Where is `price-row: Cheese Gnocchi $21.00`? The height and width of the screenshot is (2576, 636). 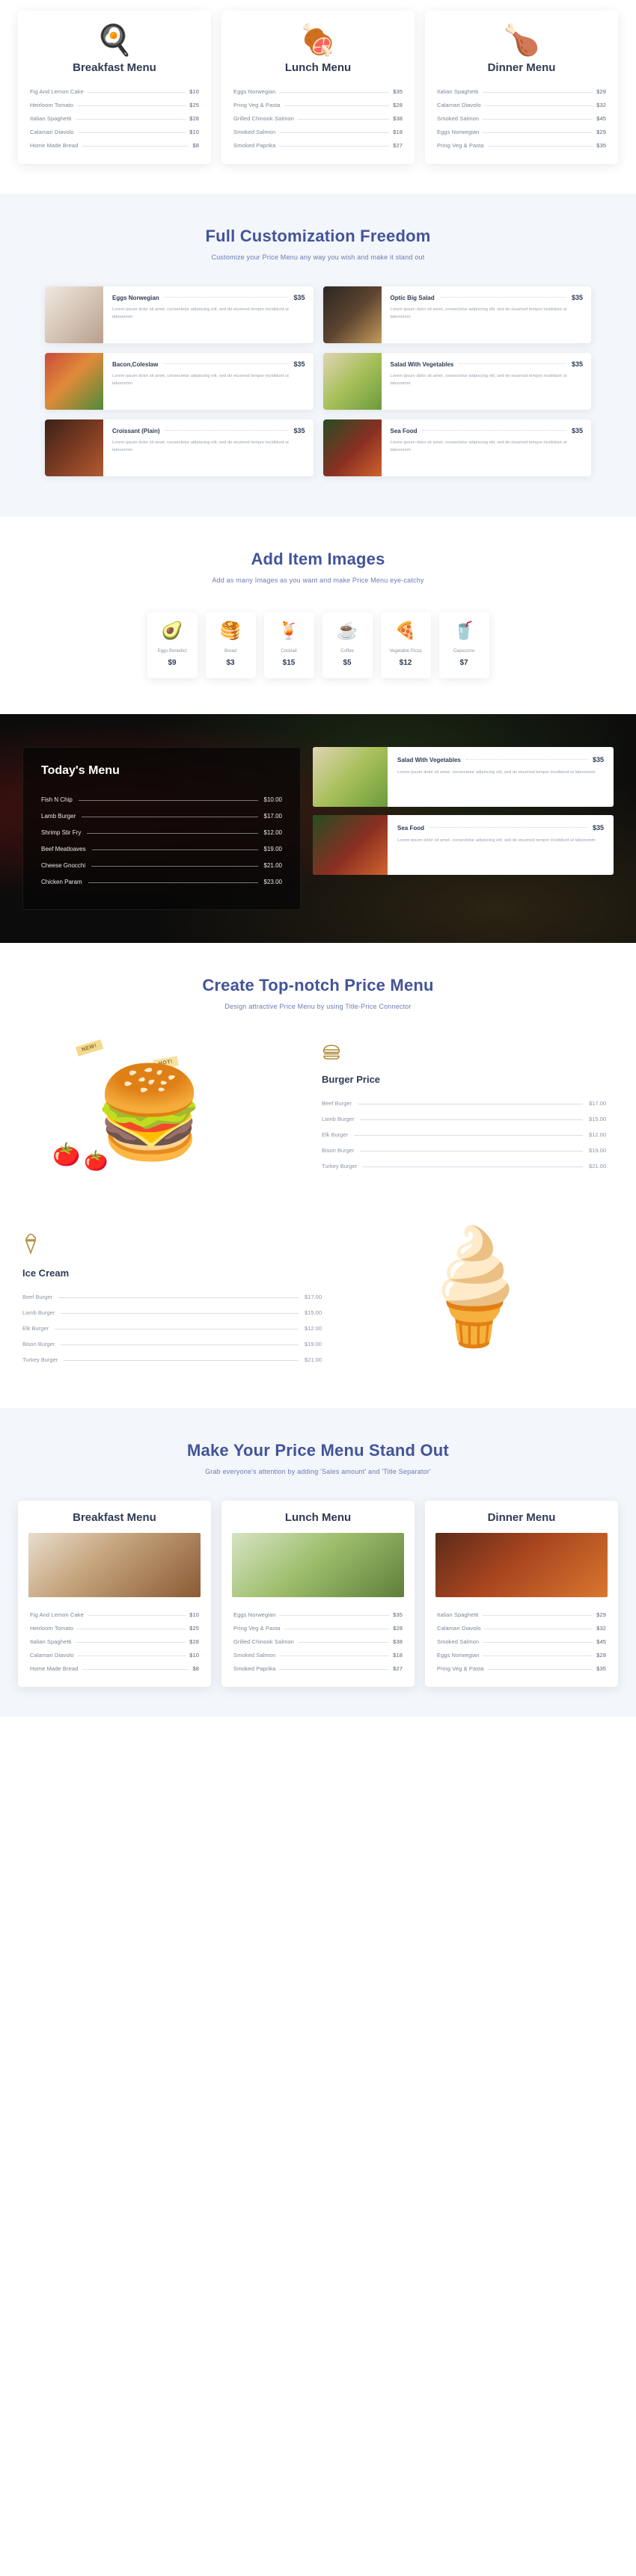
price-row: Cheese Gnocchi $21.00 is located at coordinates (161, 865).